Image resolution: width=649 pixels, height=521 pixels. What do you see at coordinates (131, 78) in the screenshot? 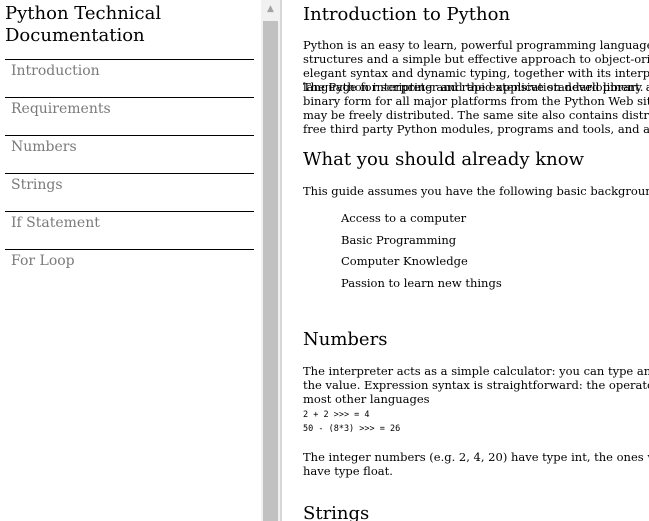
I see `sidebar-item-introduction: Introduction` at bounding box center [131, 78].